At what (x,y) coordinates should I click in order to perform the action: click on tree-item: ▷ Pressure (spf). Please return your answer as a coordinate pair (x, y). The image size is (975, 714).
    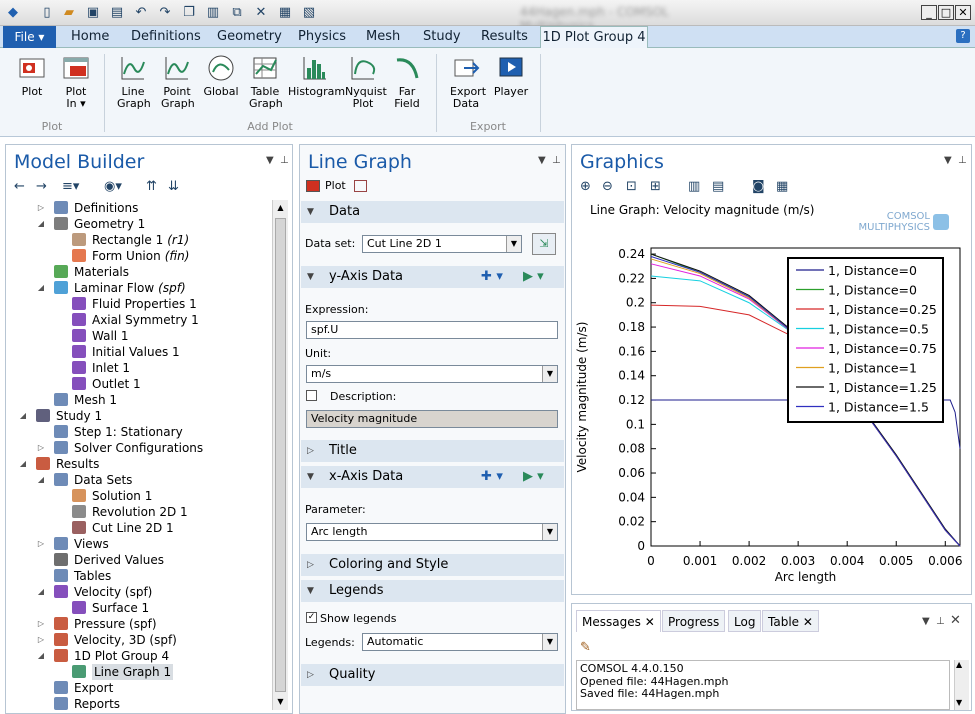
    Looking at the image, I should click on (142, 624).